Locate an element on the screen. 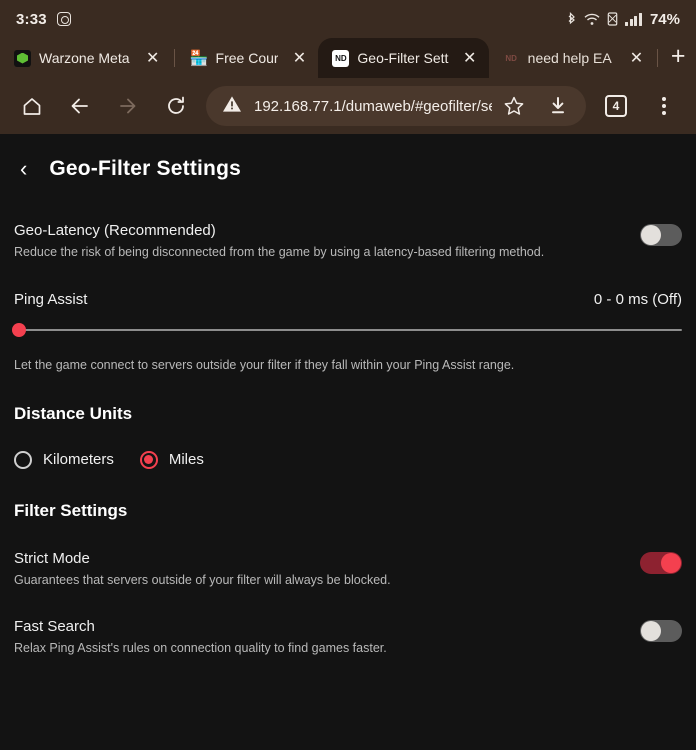 This screenshot has width=696, height=750. filter-settings-heading: Filter Settings is located at coordinates (71, 510).